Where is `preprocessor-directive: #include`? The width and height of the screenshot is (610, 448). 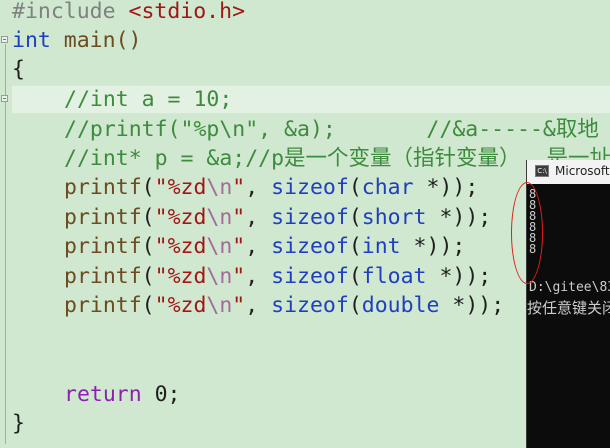
preprocessor-directive: #include is located at coordinates (64, 12).